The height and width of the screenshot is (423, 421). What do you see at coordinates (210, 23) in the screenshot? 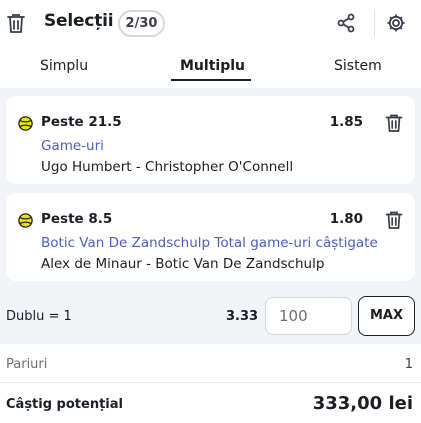
I see `betslip-header: Selecții 2/30` at bounding box center [210, 23].